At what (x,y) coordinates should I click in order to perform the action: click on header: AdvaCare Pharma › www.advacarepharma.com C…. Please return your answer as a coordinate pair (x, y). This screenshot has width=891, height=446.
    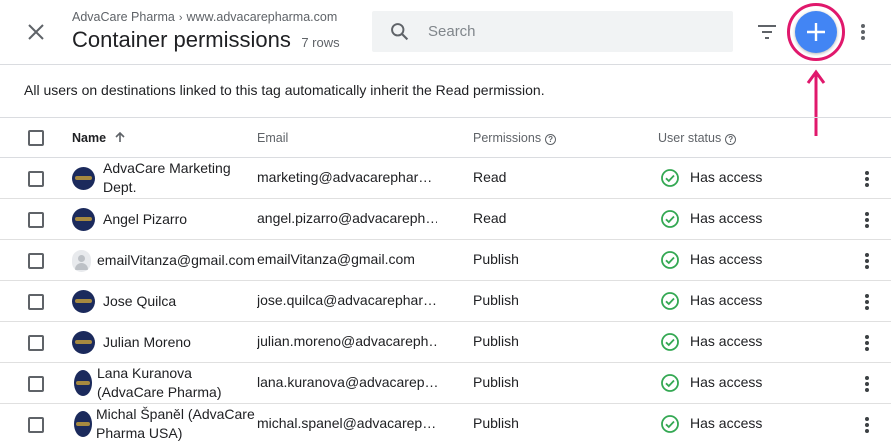
    Looking at the image, I should click on (445, 32).